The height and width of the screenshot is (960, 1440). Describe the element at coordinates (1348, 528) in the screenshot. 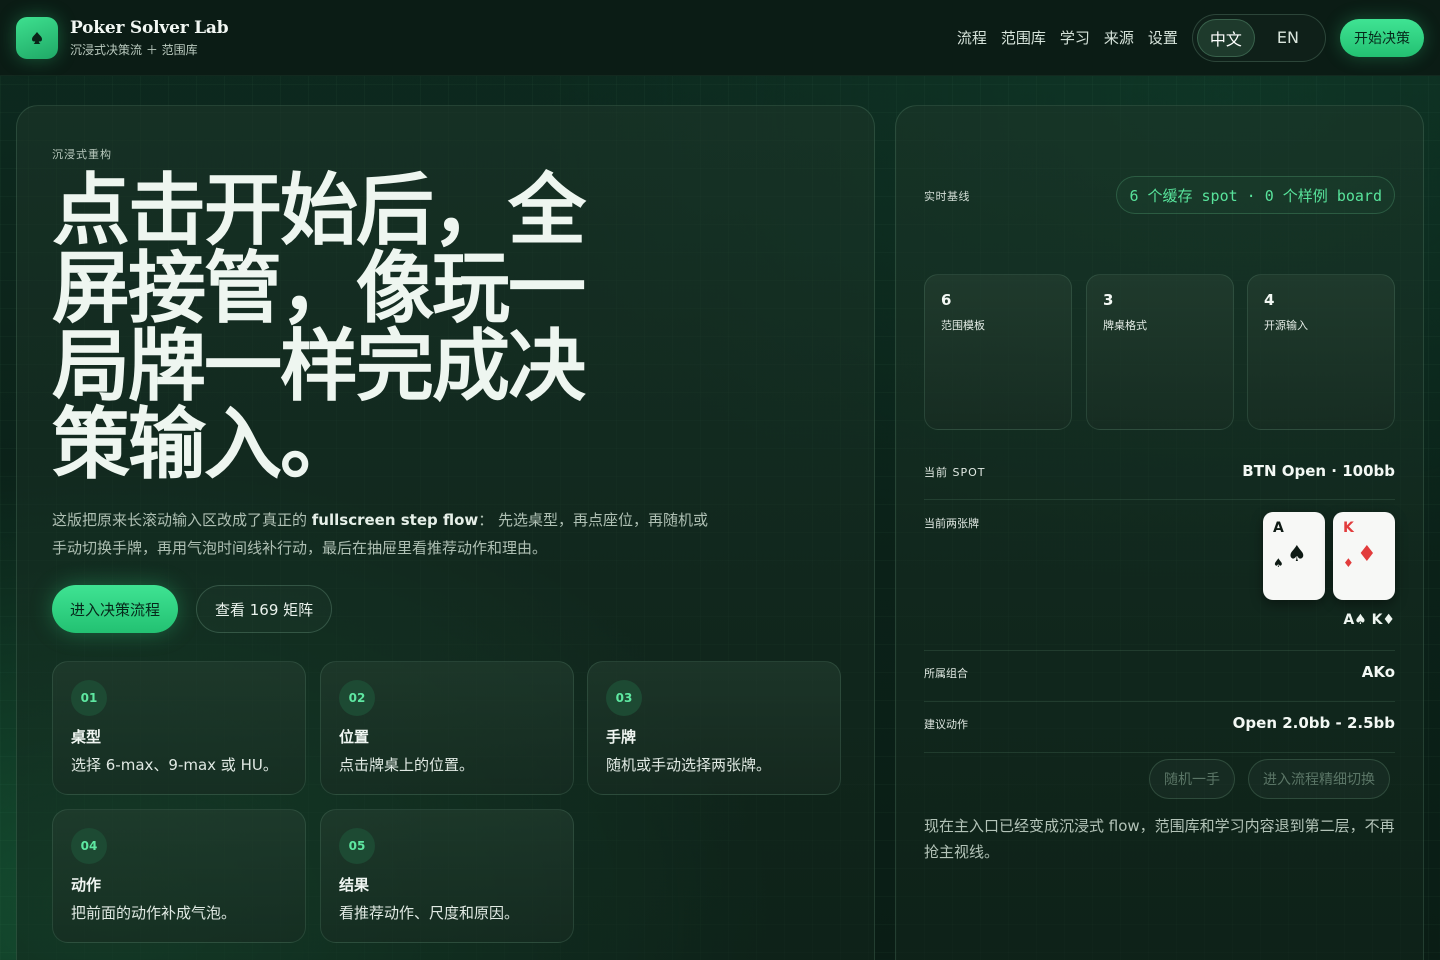

I see `card-rank: K` at that location.